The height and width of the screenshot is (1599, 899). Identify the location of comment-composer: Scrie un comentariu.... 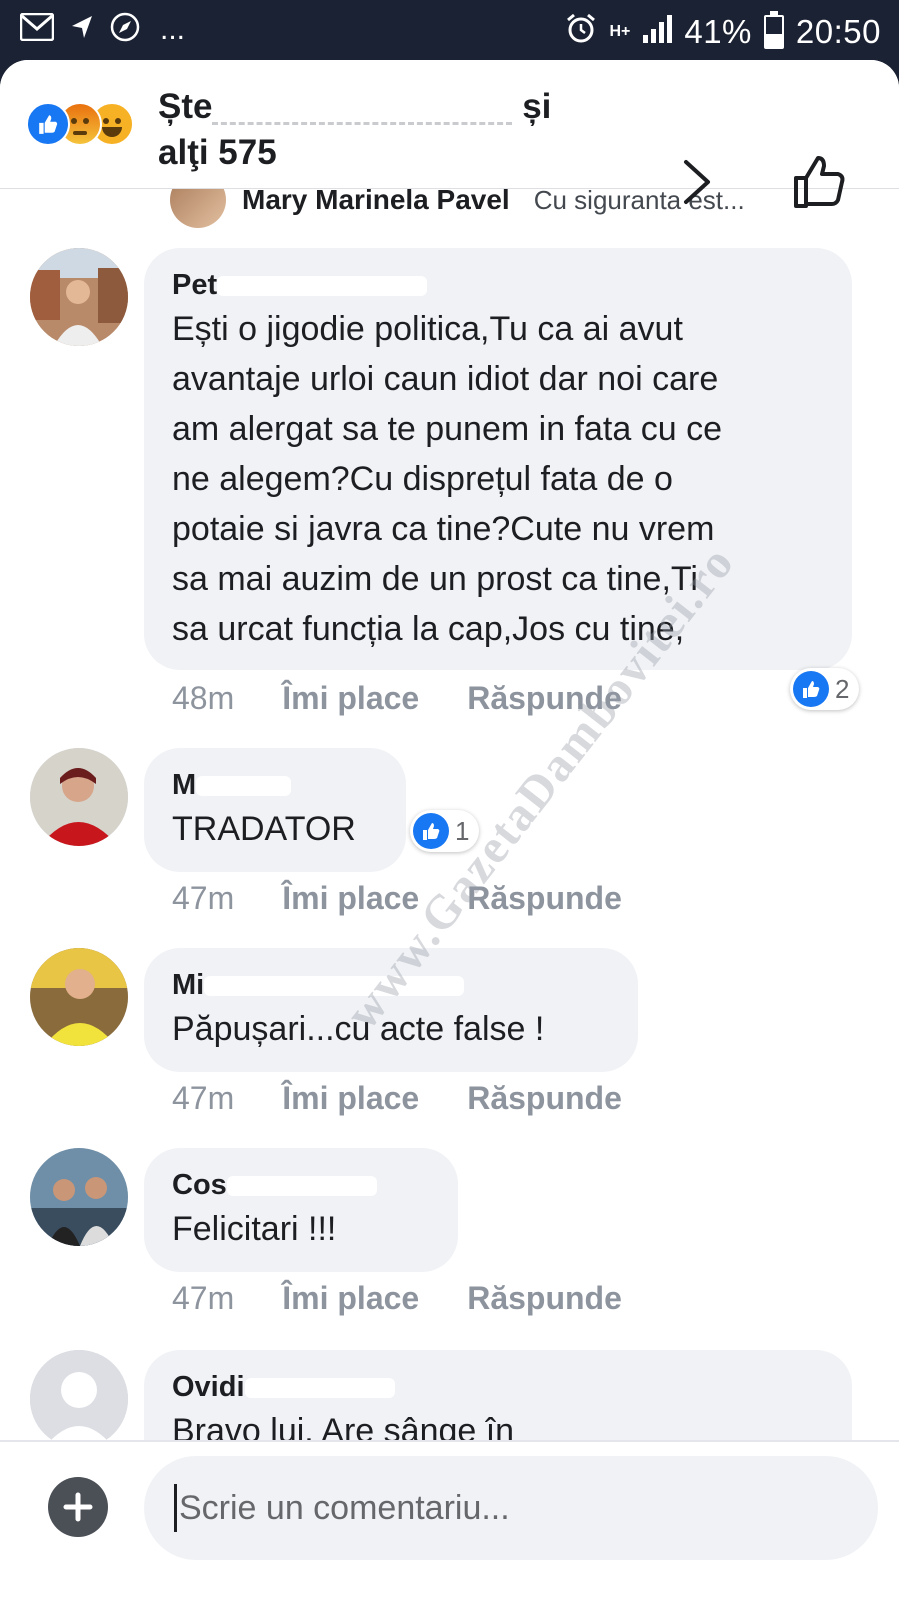
(449, 1519).